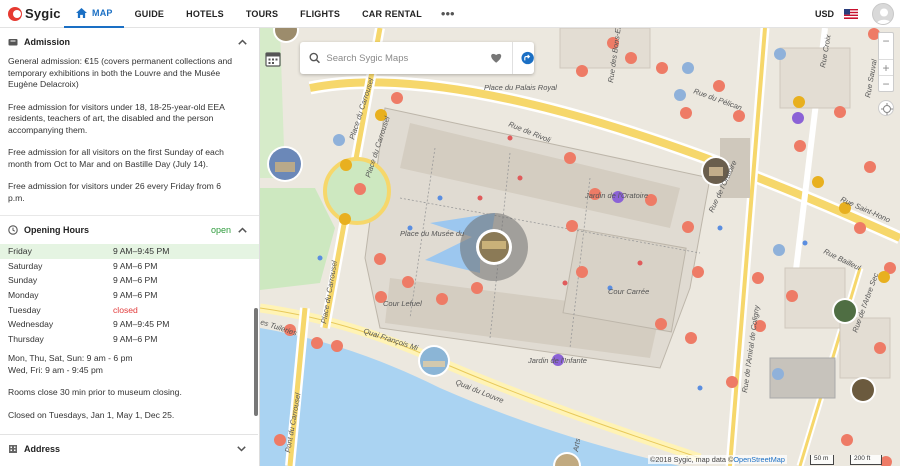  Describe the element at coordinates (871, 78) in the screenshot. I see `map-label: Rue Sauval` at that location.